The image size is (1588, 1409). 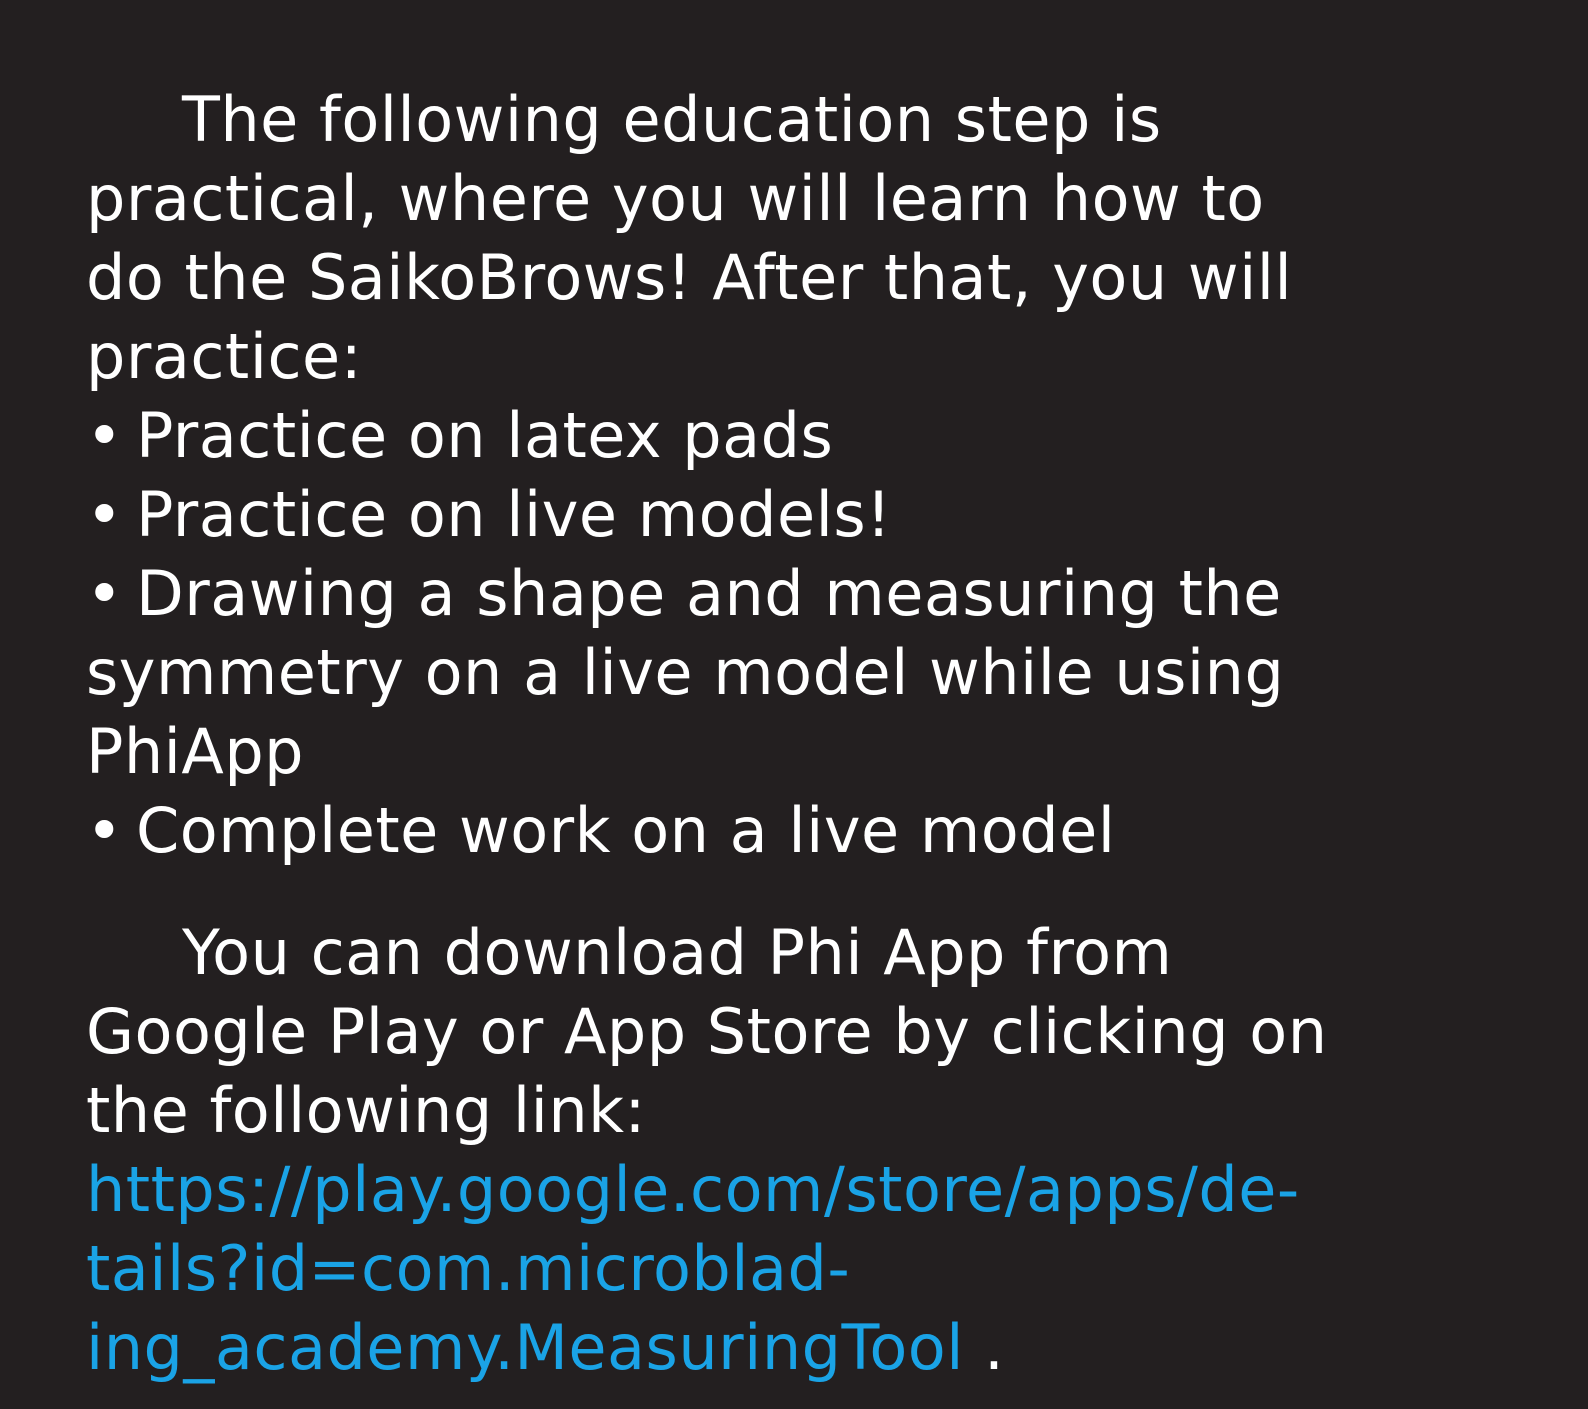 I want to click on app-link-line-3-row: ing_academy.MeasuringTool ., so click(x=545, y=1347).